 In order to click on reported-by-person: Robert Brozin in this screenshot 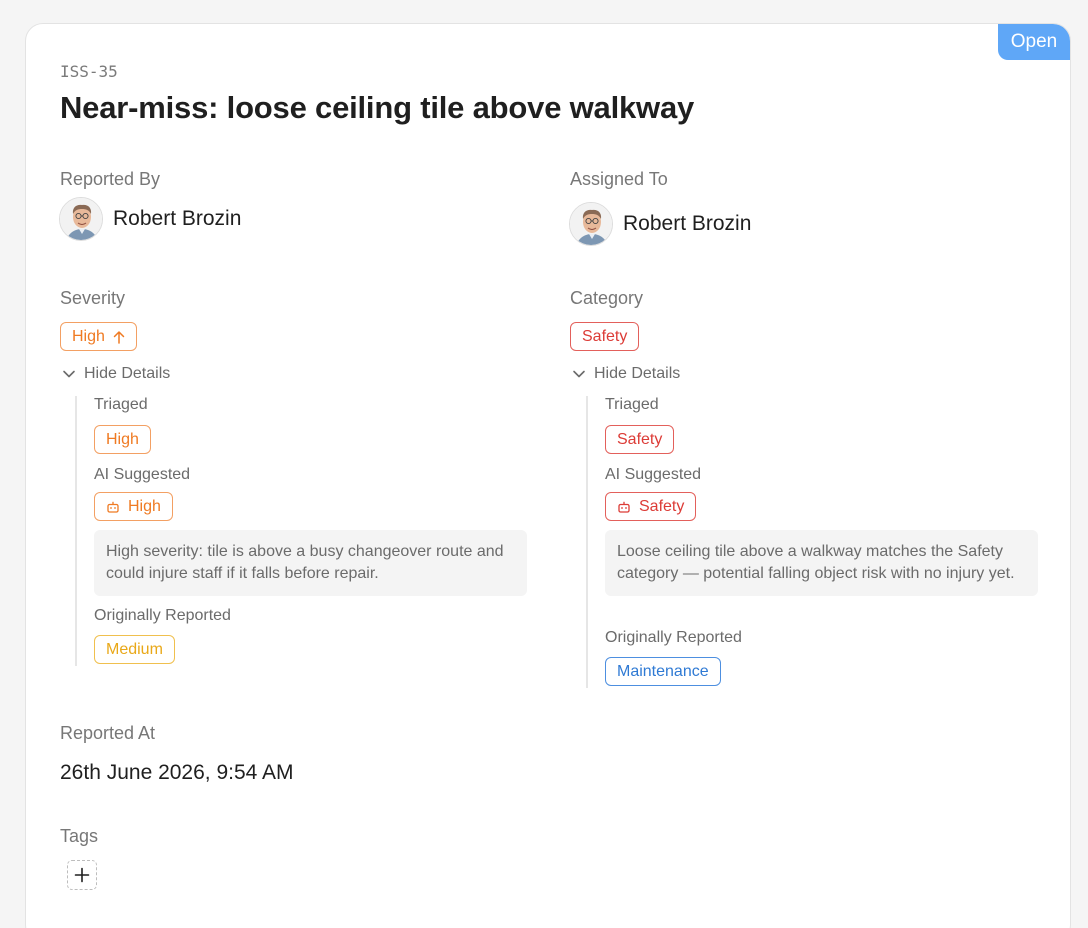, I will do `click(150, 219)`.